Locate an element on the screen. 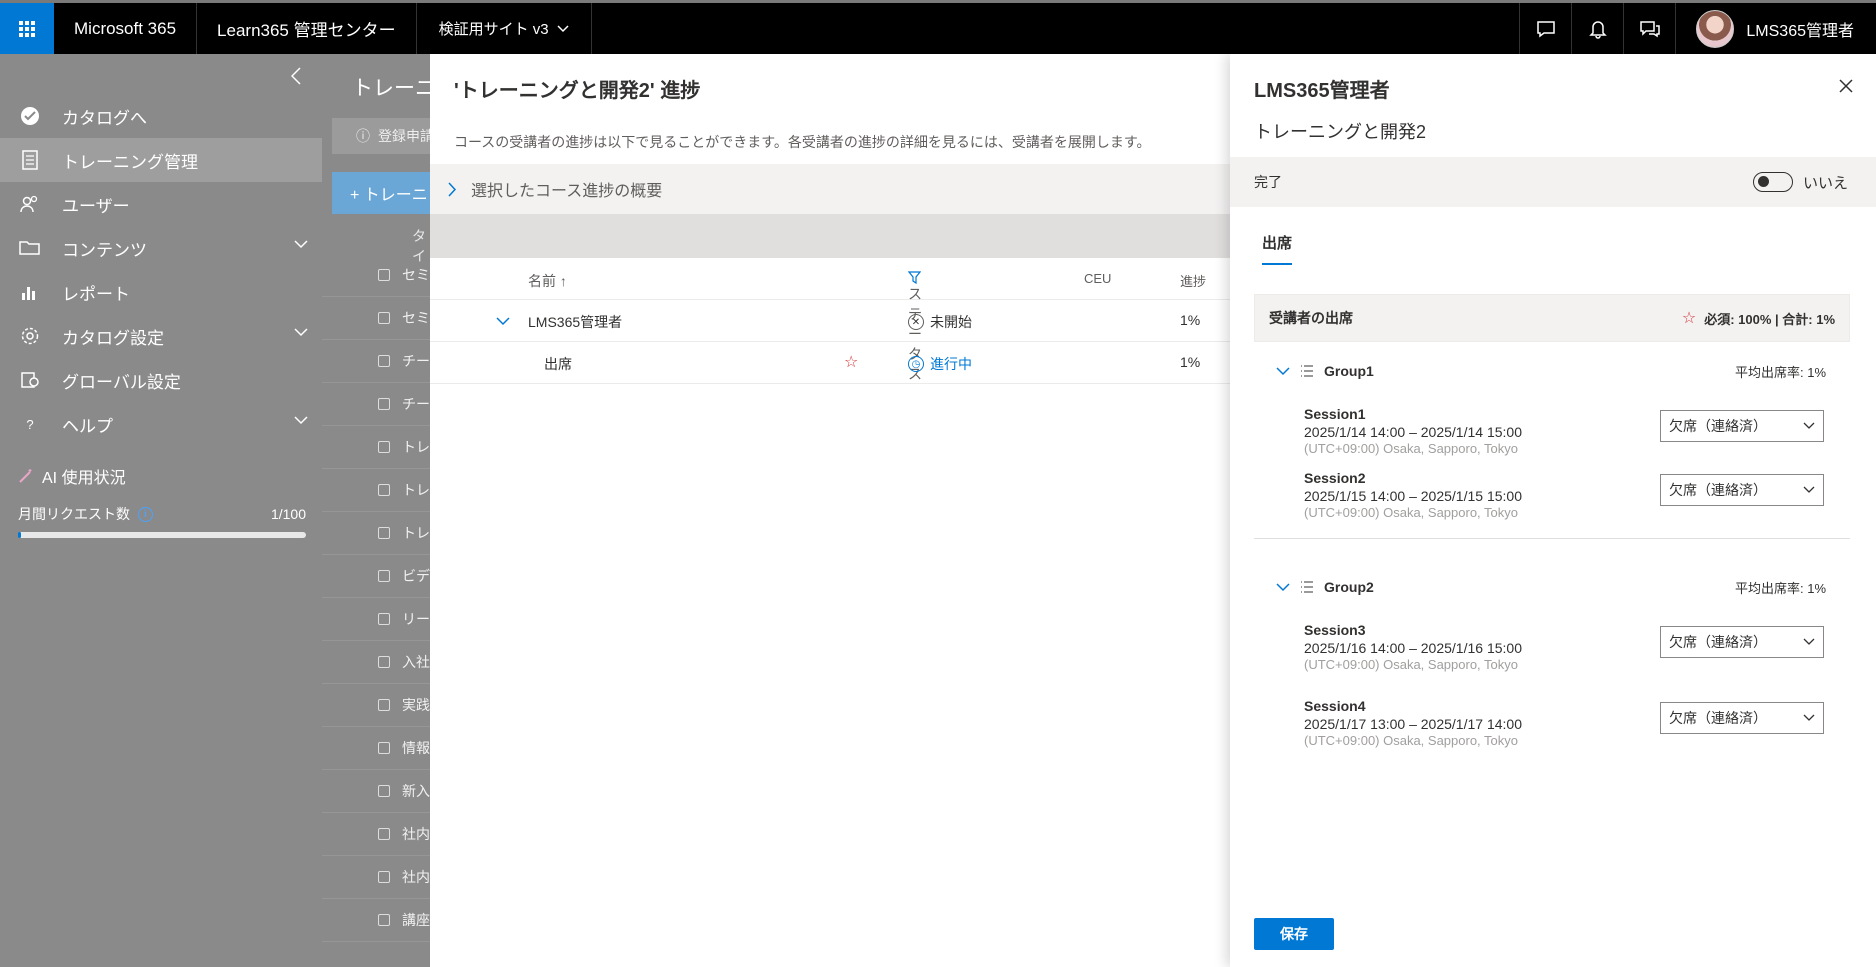  complete-label: 完了 is located at coordinates (1268, 182).